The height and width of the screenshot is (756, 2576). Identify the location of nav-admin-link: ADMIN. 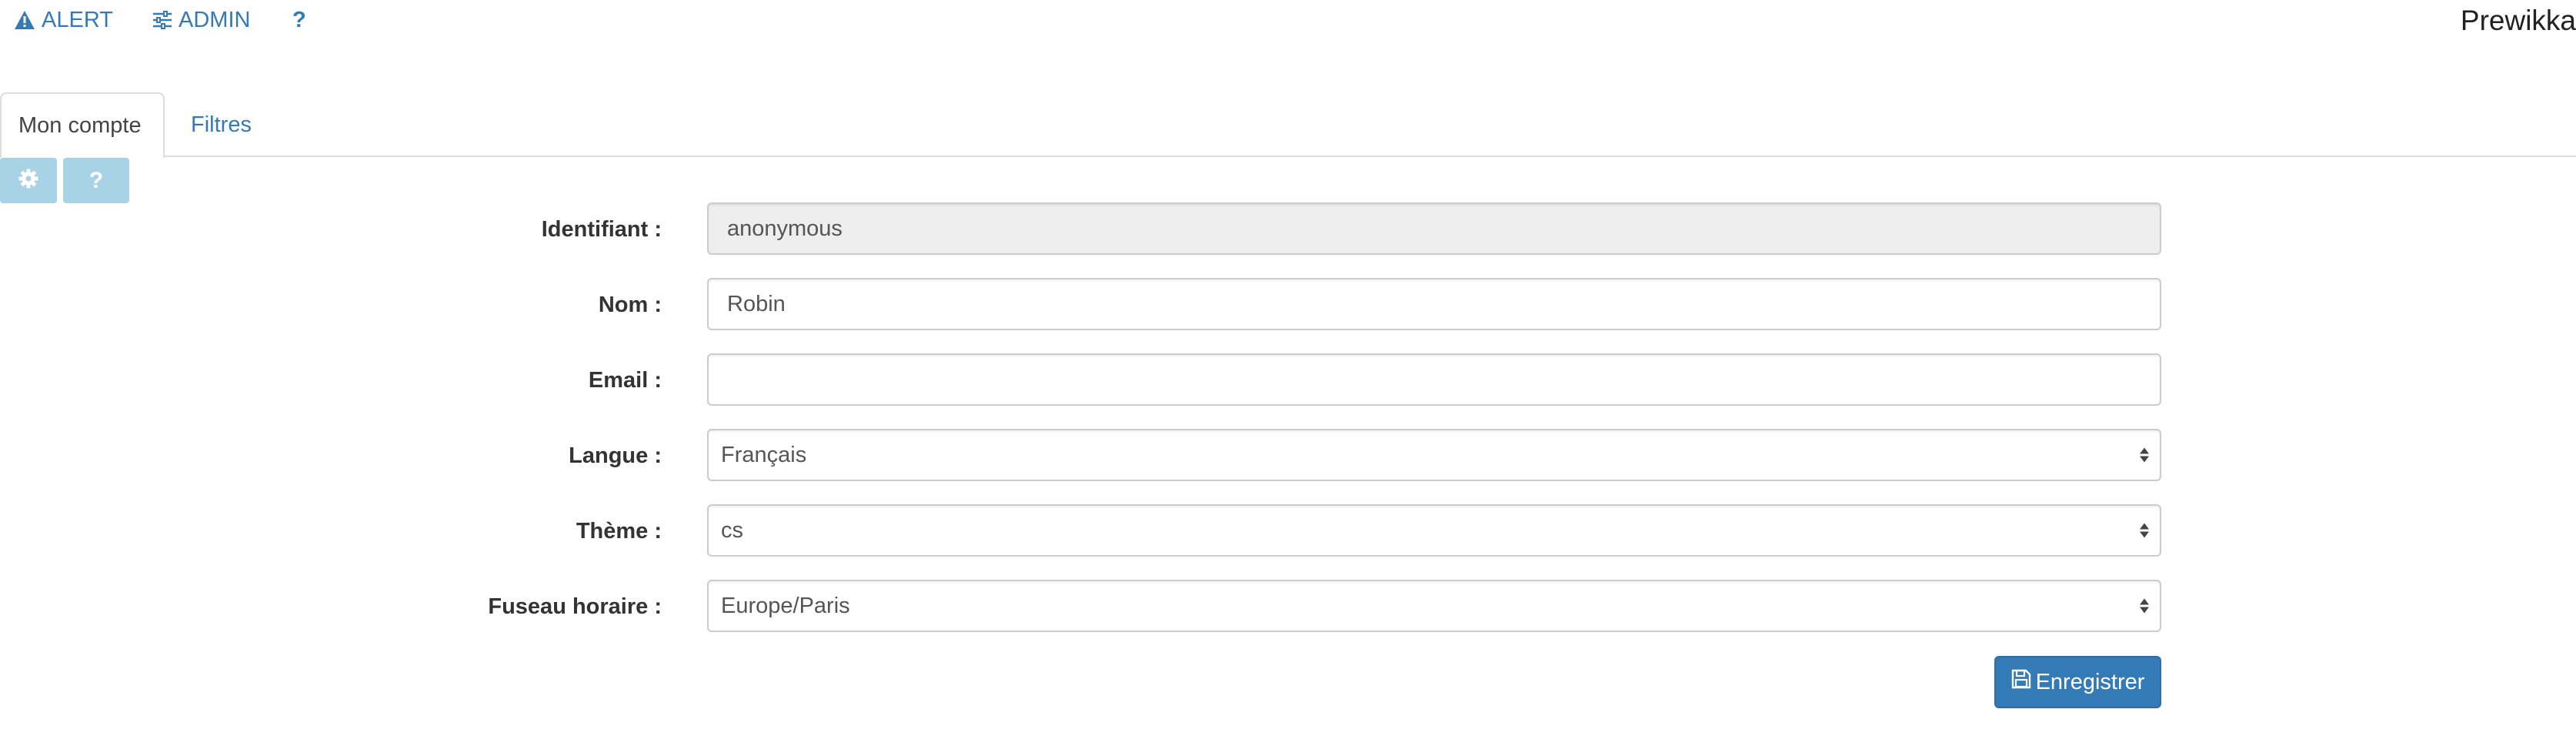
(201, 20).